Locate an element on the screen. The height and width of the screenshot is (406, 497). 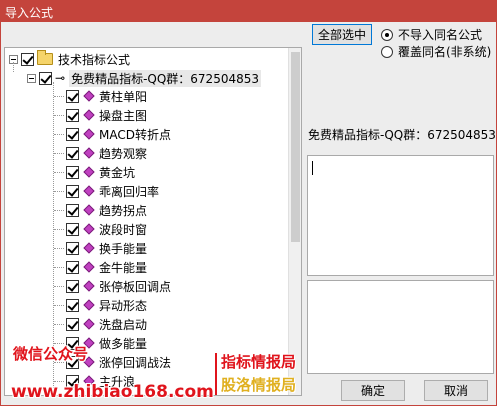
tree-item-label: 异动形态 is located at coordinates (123, 305).